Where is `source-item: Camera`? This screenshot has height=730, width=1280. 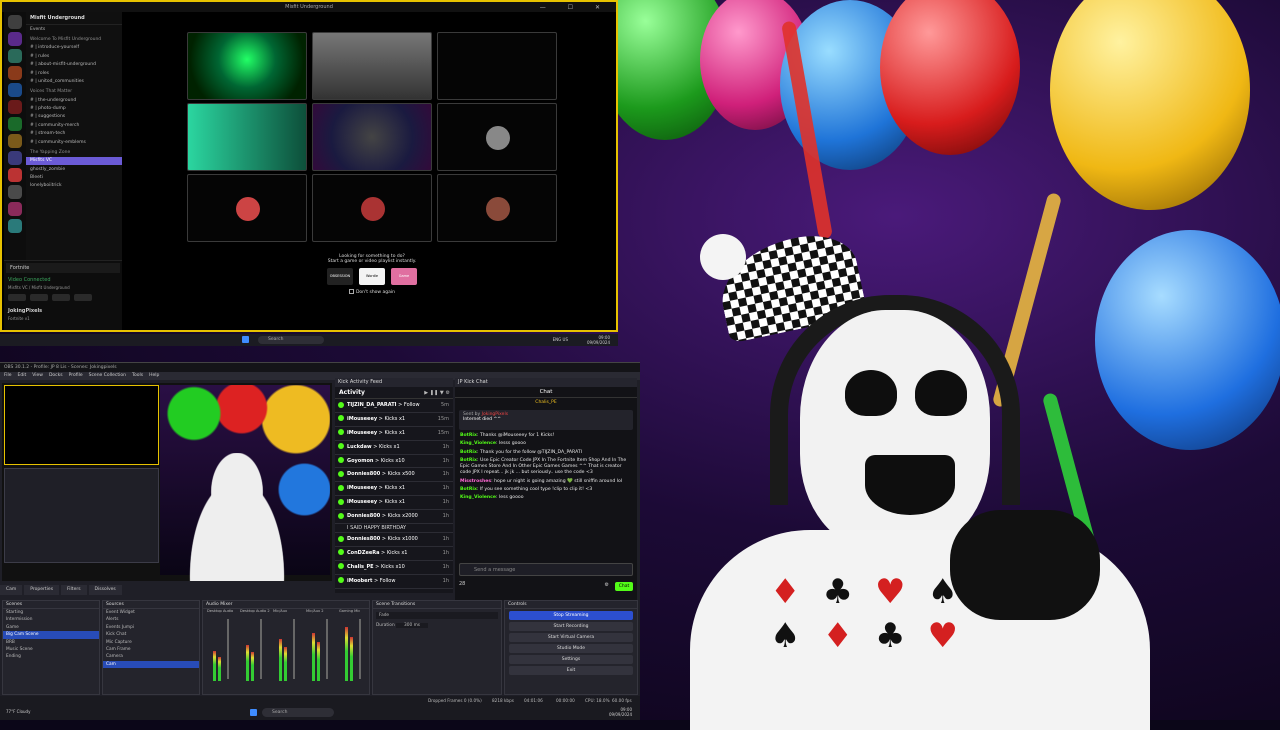
source-item: Camera is located at coordinates (151, 656).